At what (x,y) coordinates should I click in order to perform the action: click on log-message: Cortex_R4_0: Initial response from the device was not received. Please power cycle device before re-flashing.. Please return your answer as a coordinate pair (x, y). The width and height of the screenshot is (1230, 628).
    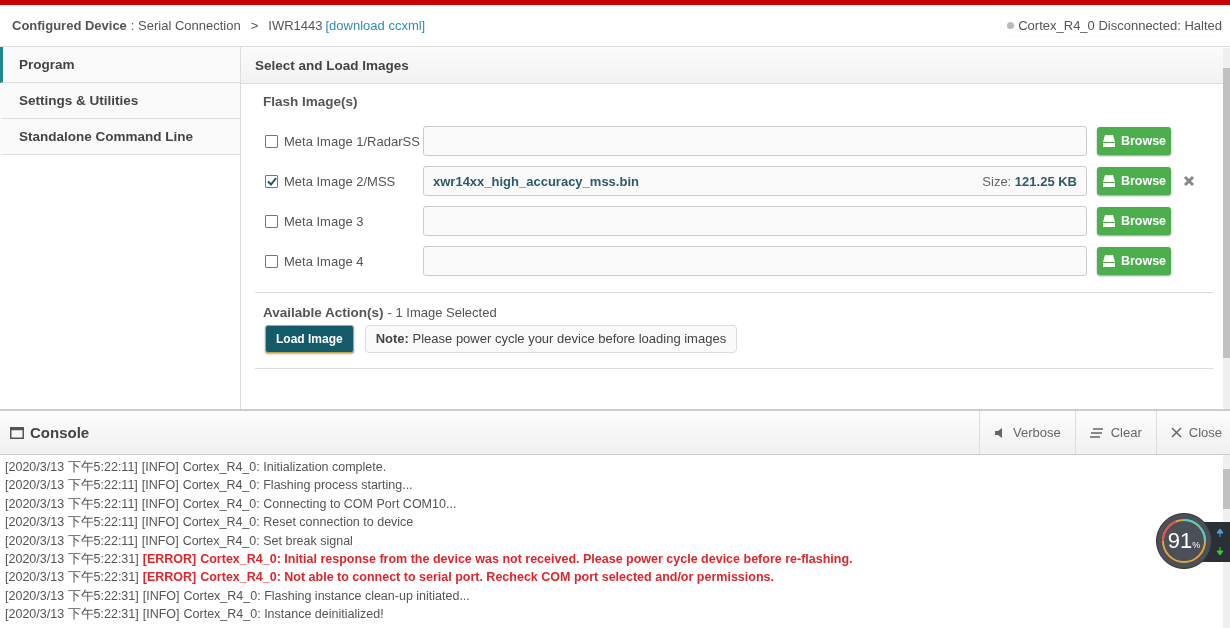
    Looking at the image, I should click on (526, 560).